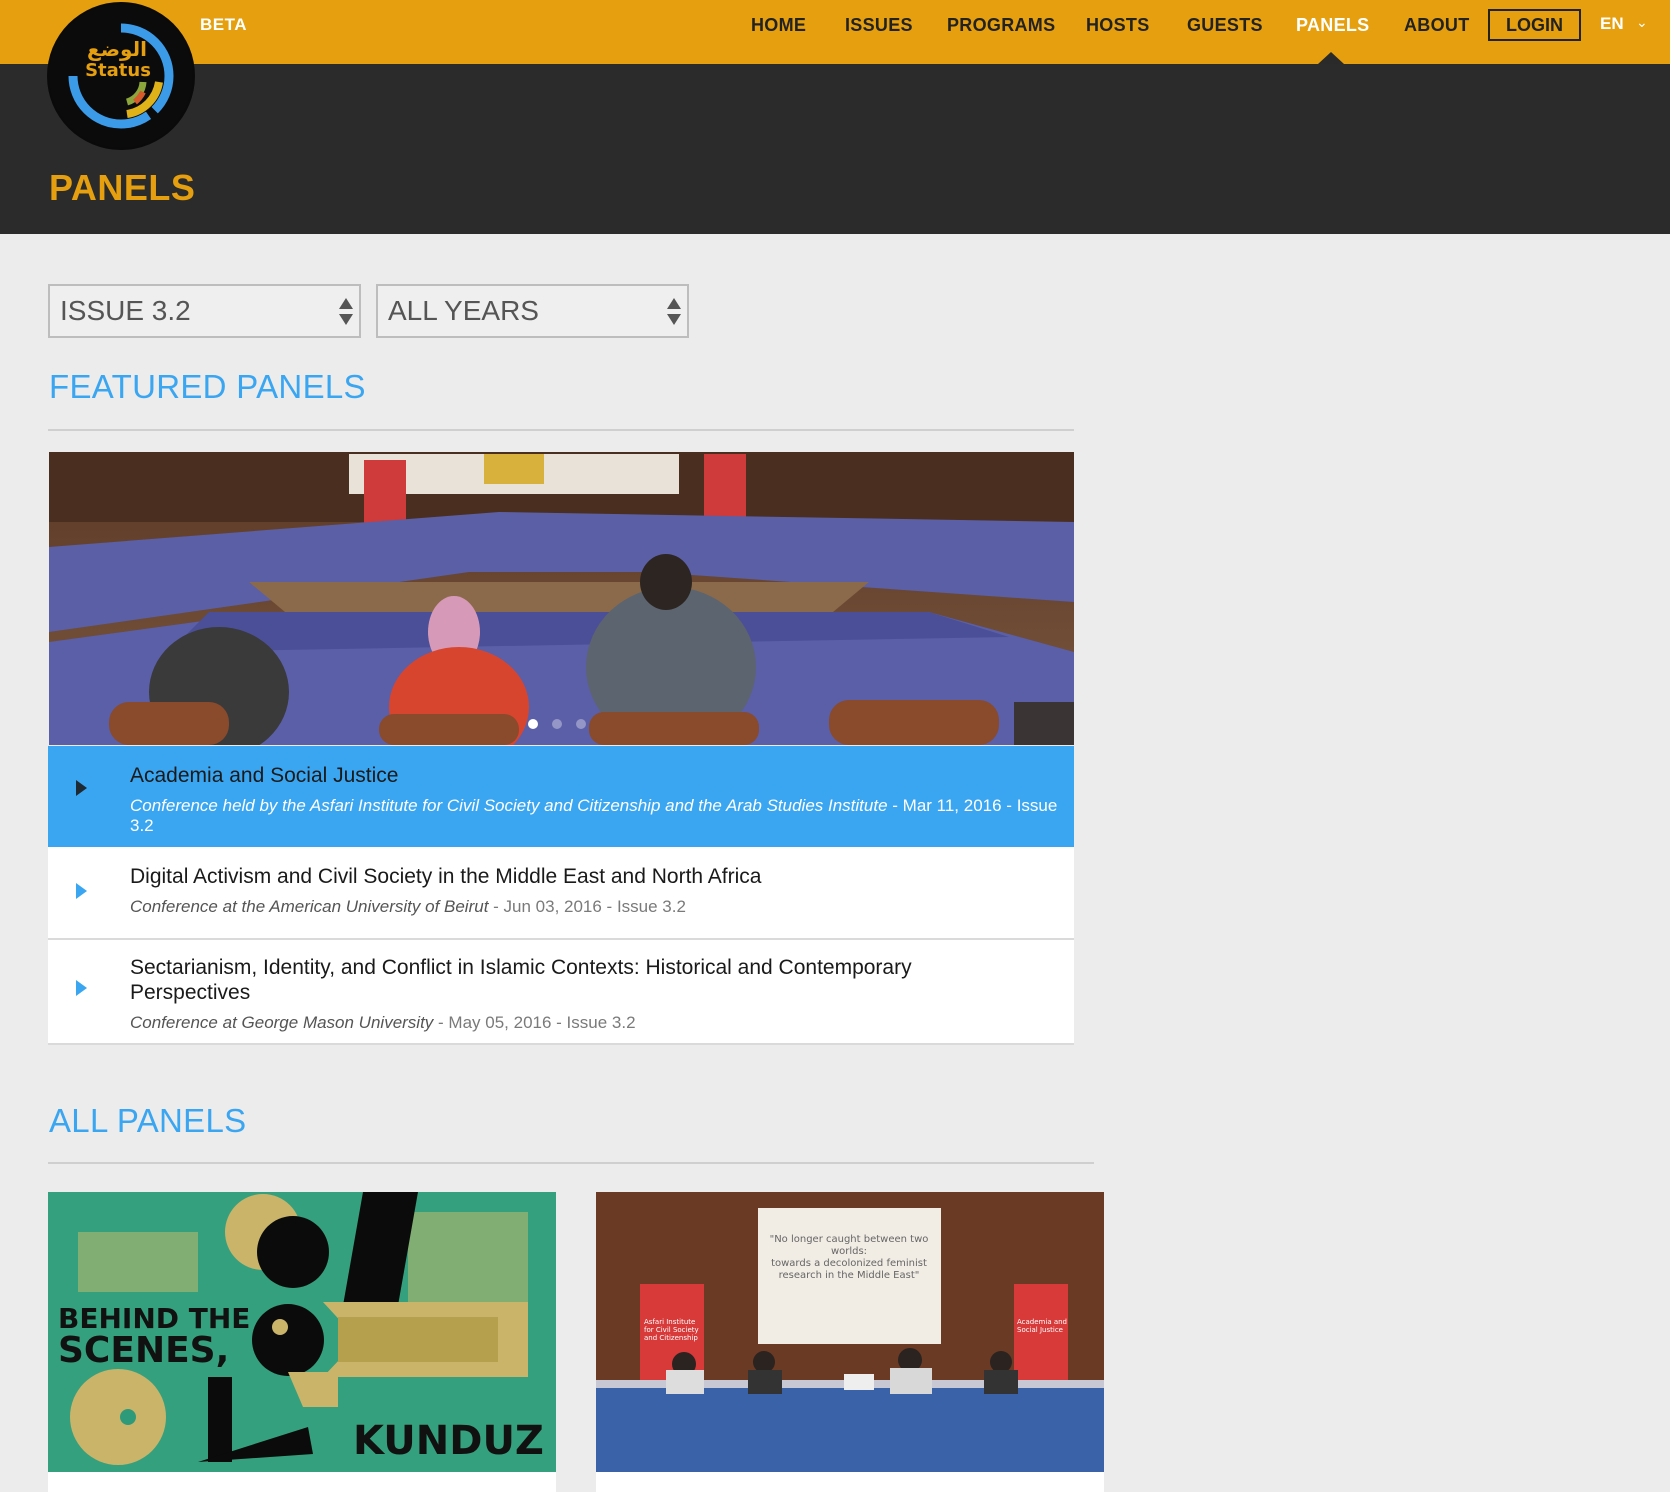 This screenshot has height=1492, width=1670. What do you see at coordinates (1534, 25) in the screenshot?
I see `login-button: LOGIN` at bounding box center [1534, 25].